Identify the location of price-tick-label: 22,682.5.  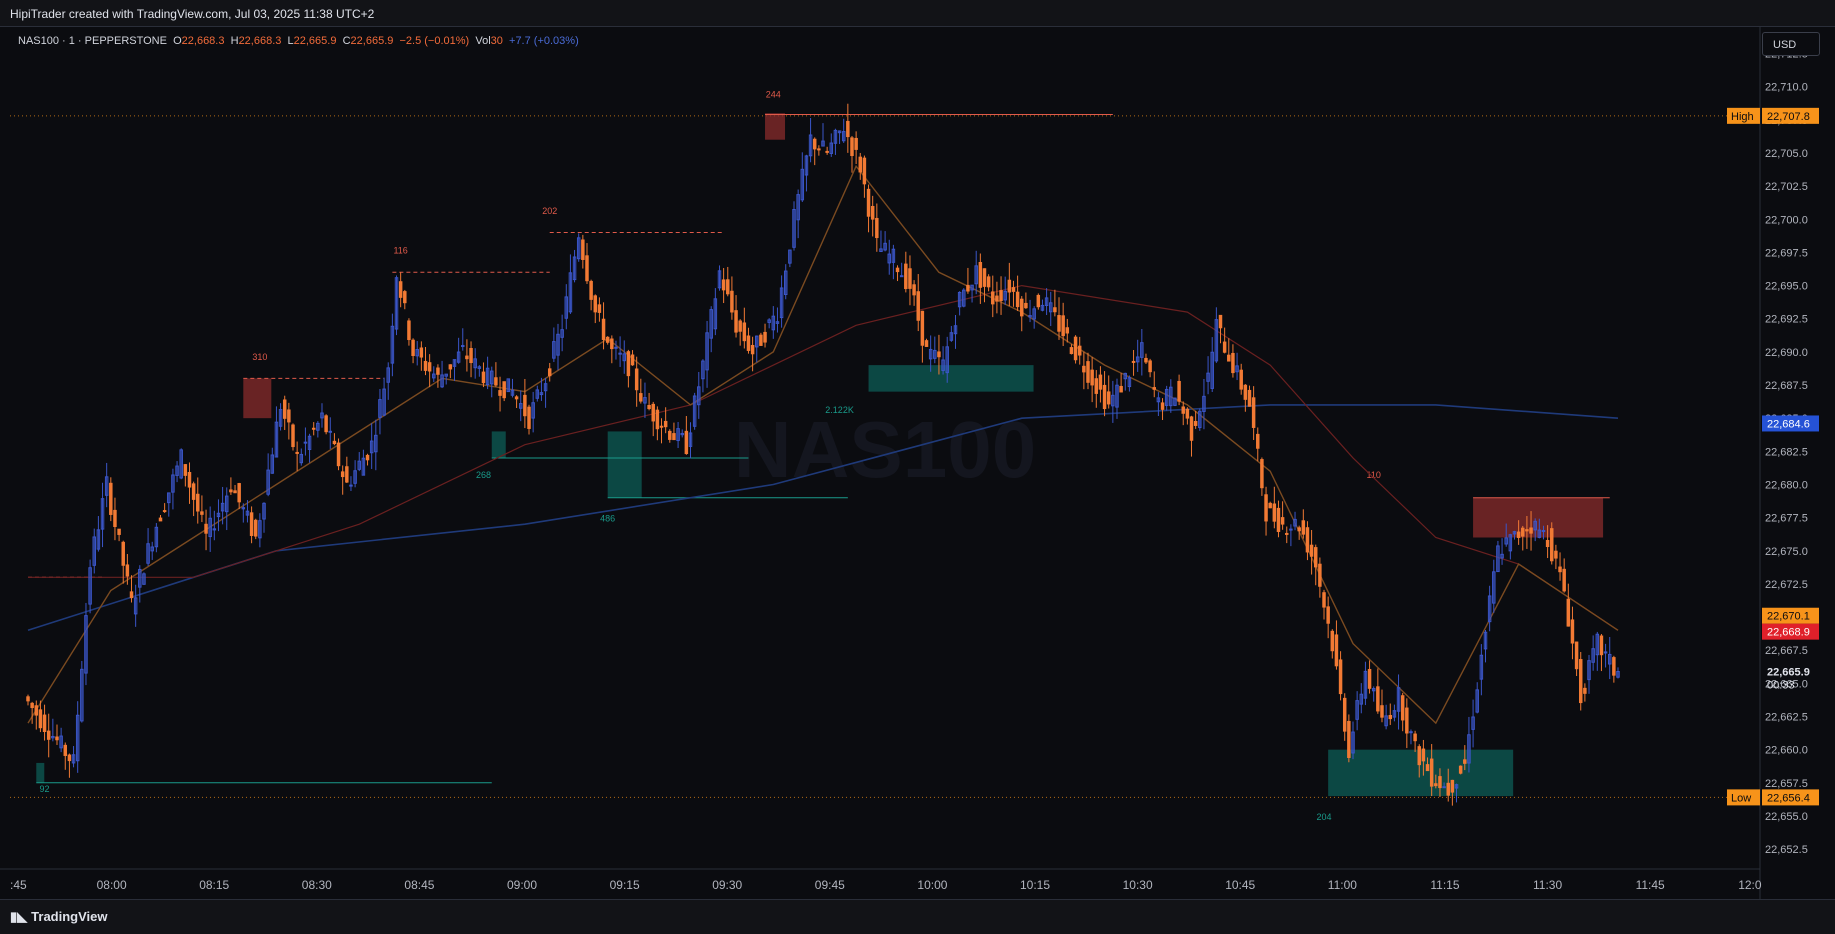
(1786, 452).